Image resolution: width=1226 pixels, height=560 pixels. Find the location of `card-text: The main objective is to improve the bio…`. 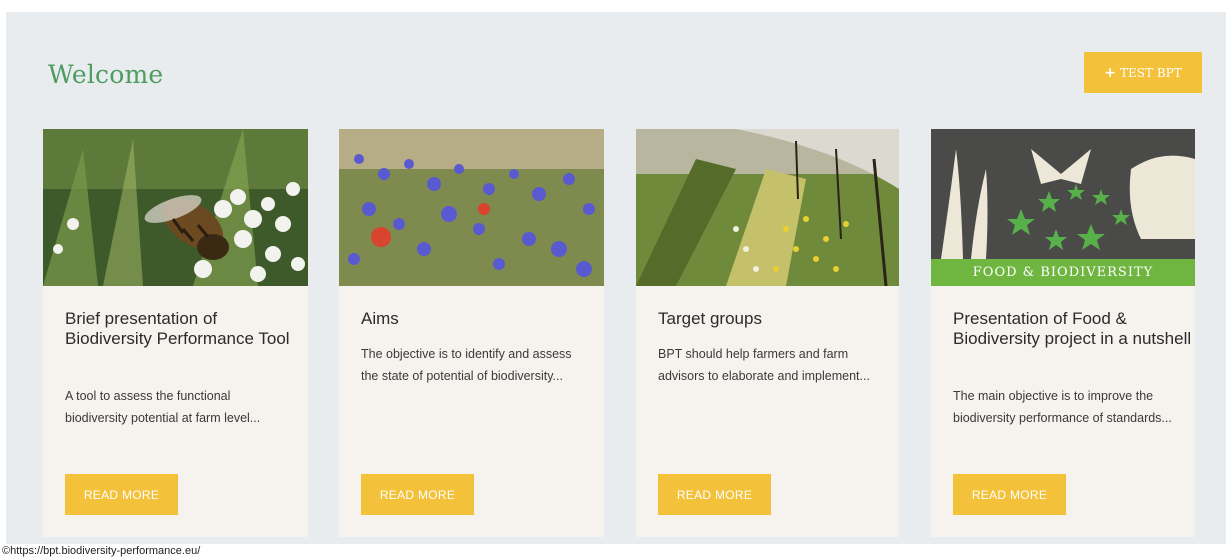

card-text: The main objective is to improve the bio… is located at coordinates (1062, 407).